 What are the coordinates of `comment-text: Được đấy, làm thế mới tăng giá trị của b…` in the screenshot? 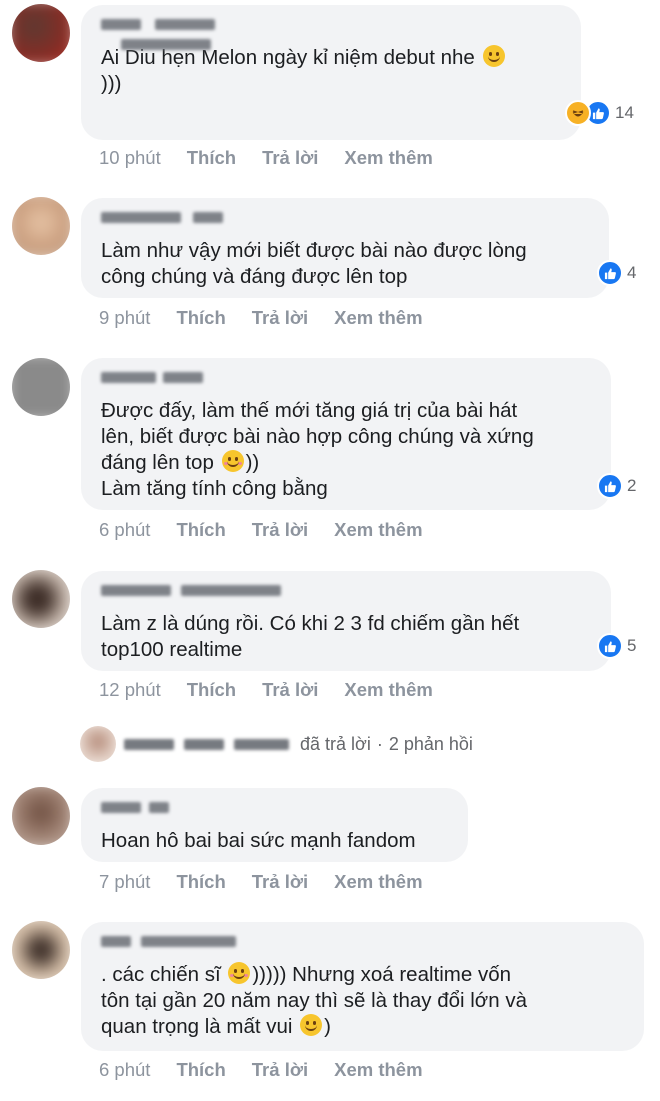 It's located at (317, 449).